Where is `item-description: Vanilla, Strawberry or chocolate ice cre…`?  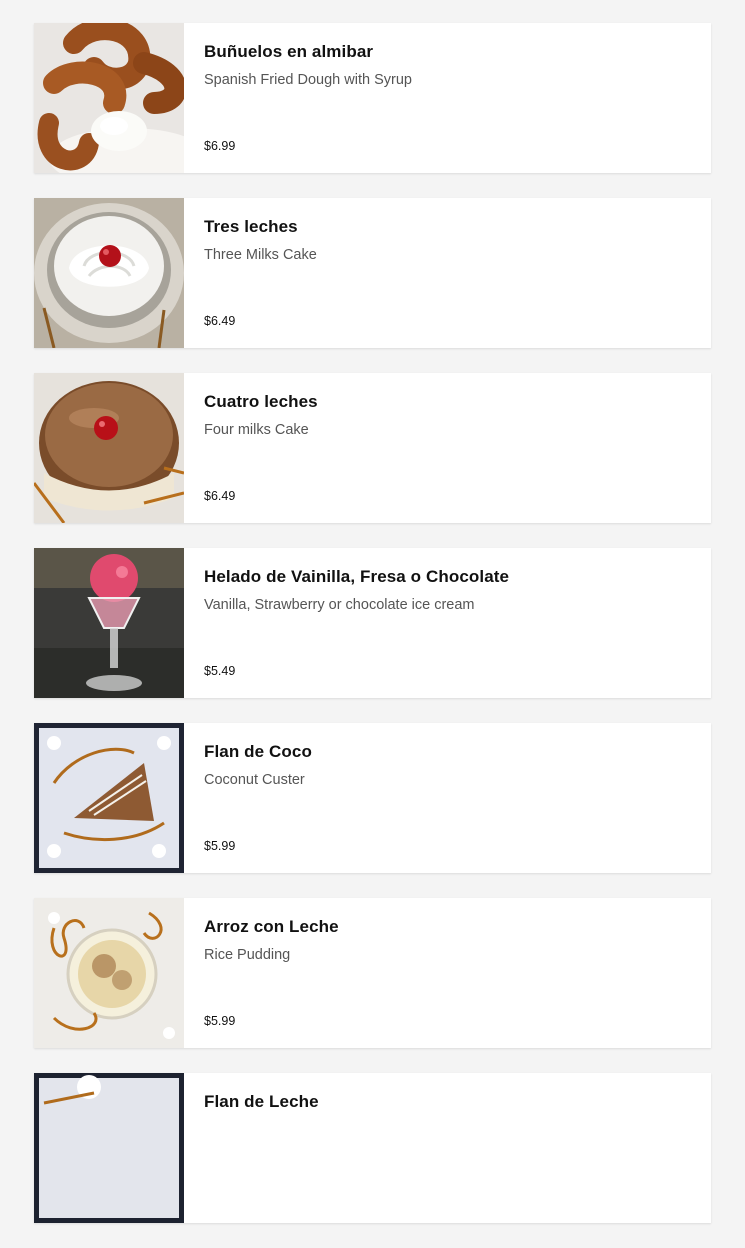 item-description: Vanilla, Strawberry or chocolate ice cre… is located at coordinates (339, 605).